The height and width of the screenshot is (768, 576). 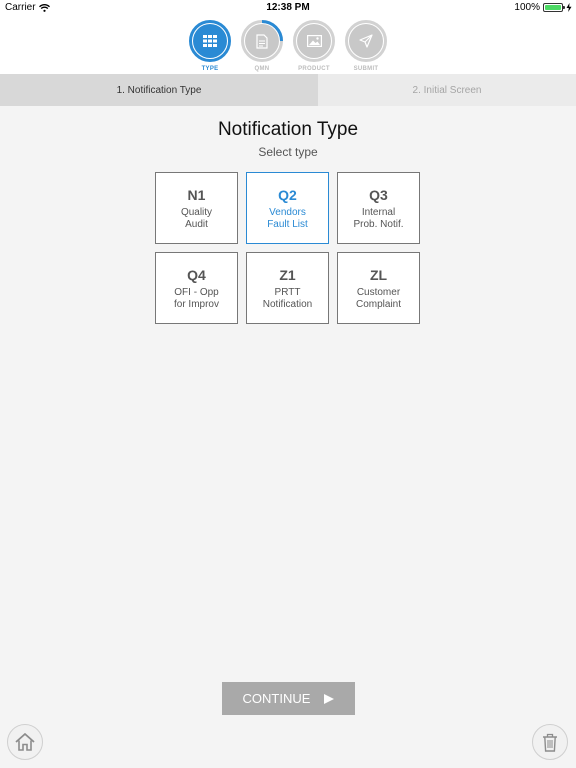 I want to click on charging-icon, so click(x=569, y=7).